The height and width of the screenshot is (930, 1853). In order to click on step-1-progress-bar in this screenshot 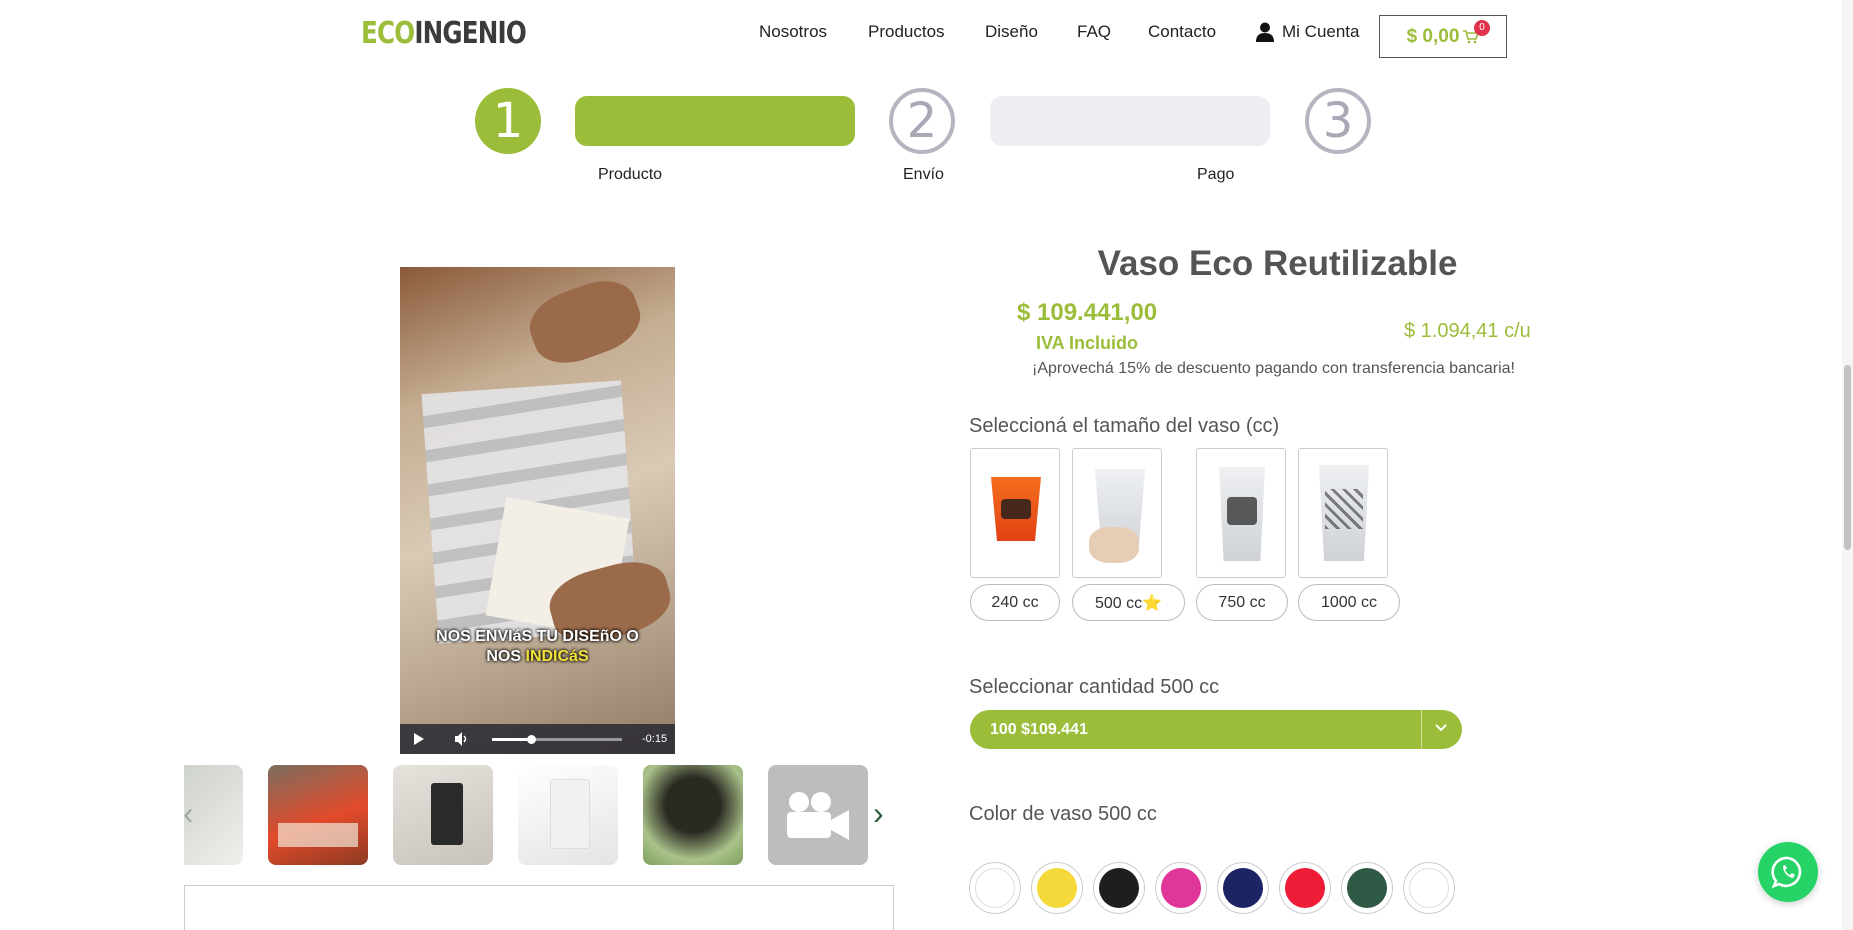, I will do `click(715, 121)`.